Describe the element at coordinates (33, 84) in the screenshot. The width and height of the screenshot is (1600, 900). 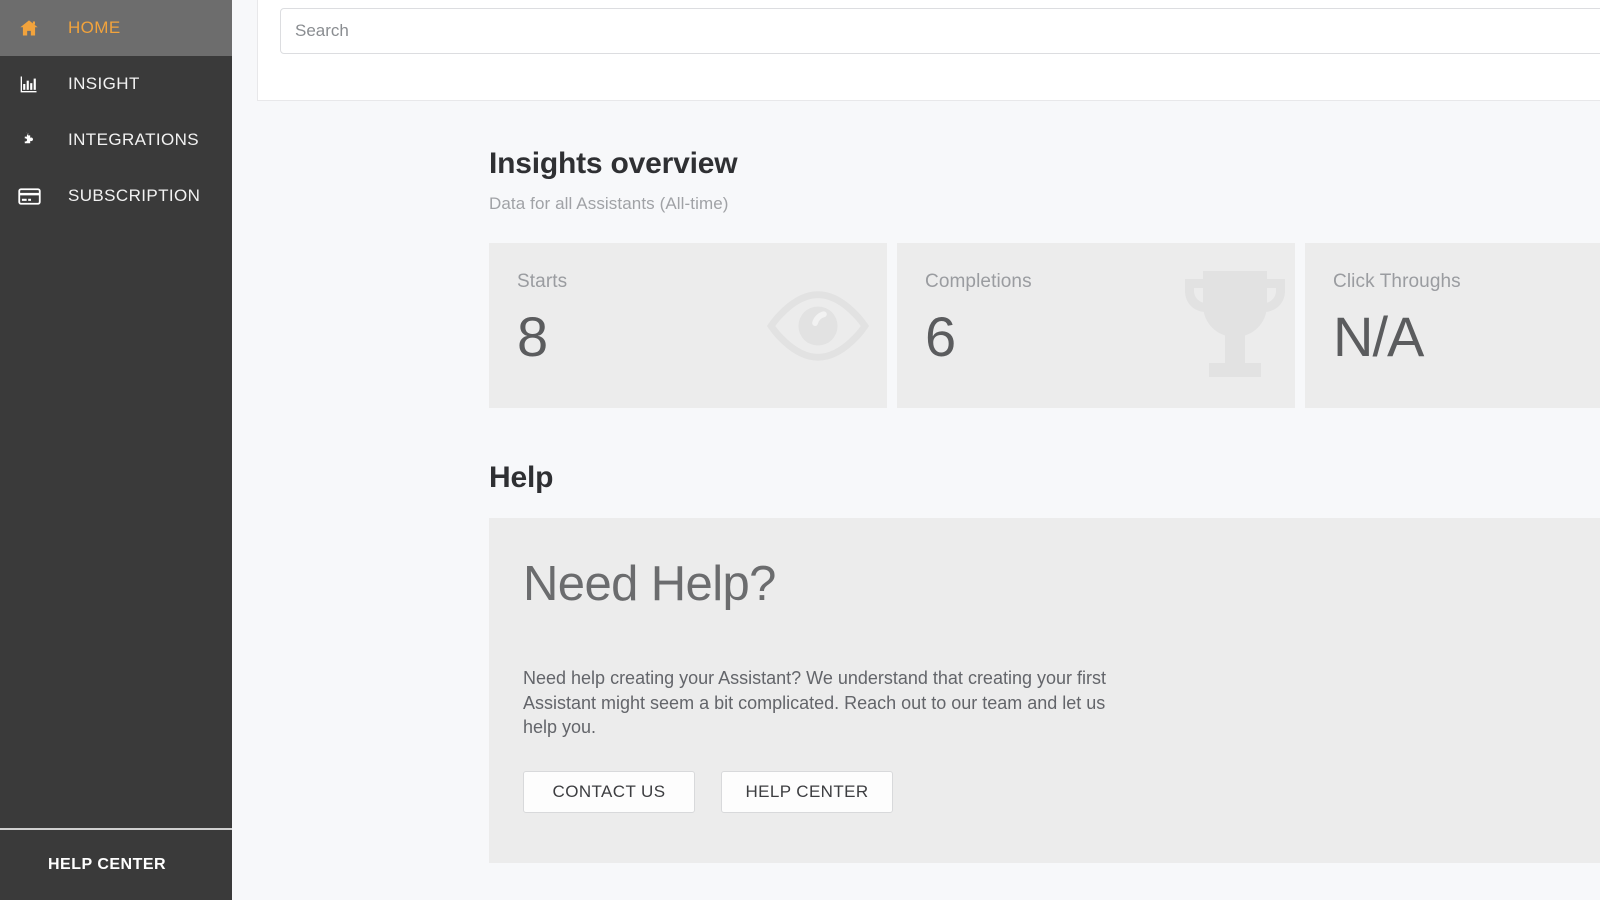
I see `bar-chart-icon` at that location.